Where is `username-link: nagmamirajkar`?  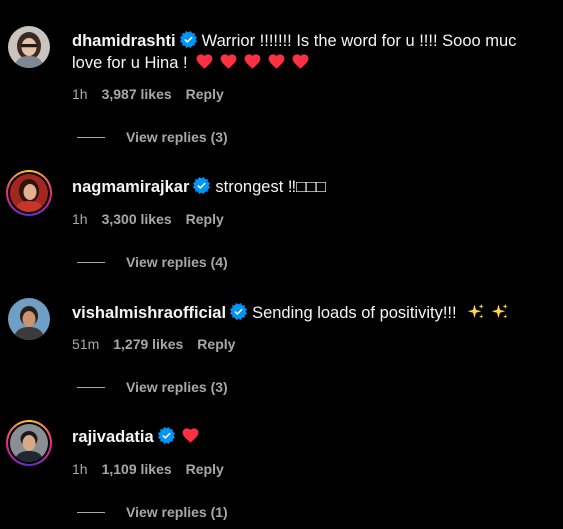 username-link: nagmamirajkar is located at coordinates (130, 187).